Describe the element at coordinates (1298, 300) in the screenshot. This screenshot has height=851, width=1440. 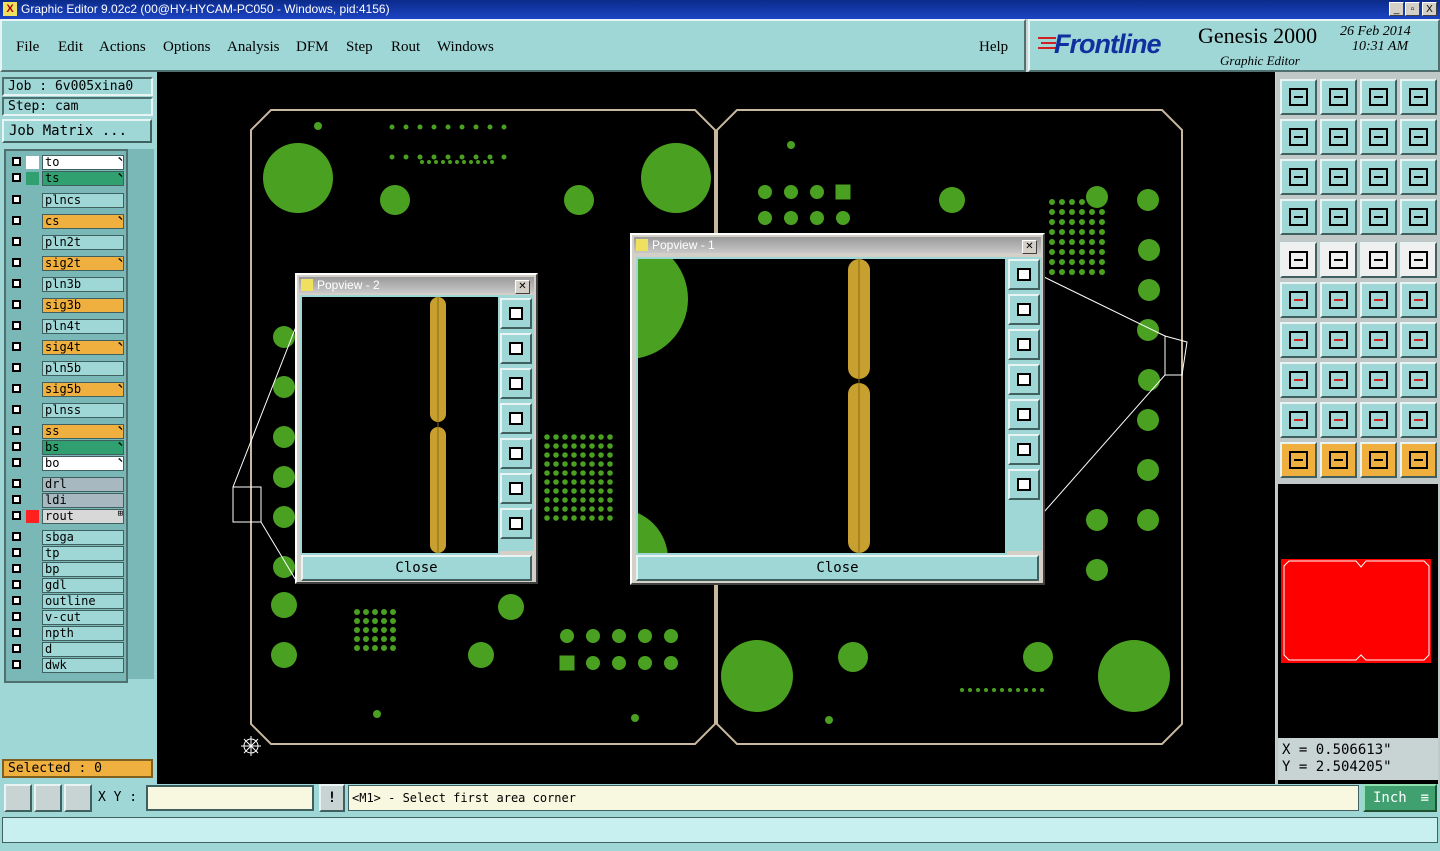
I see `connect-icon` at that location.